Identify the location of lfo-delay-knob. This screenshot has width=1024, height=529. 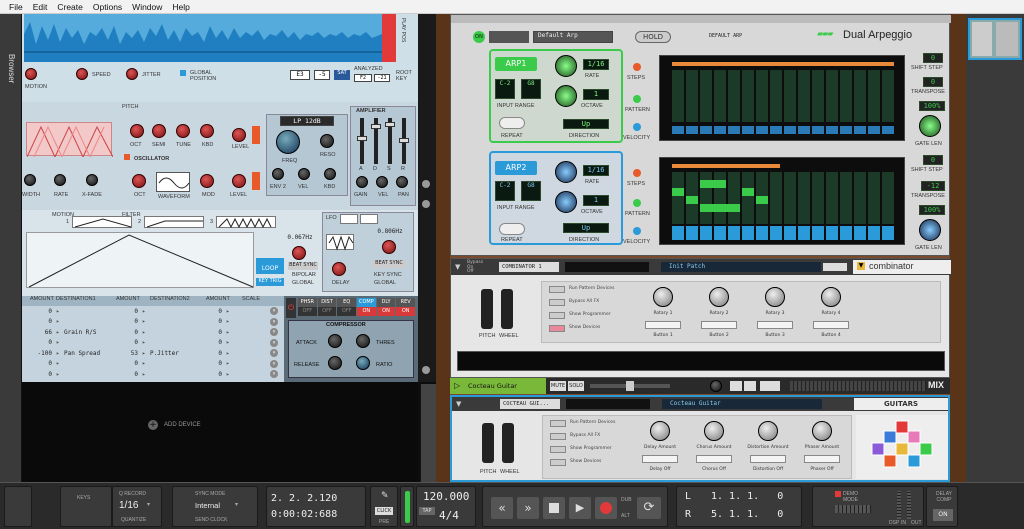
(339, 269).